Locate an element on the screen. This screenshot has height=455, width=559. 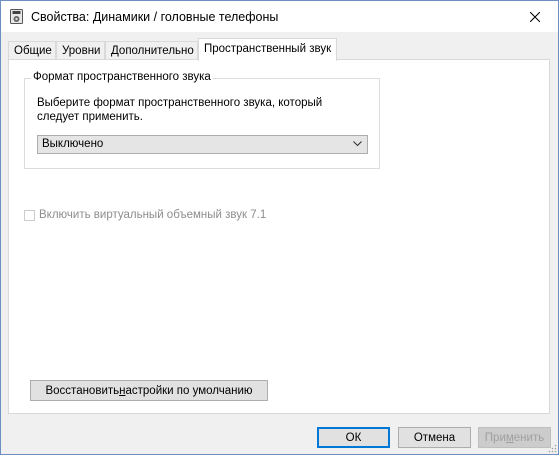
apply-button: При м енить is located at coordinates (514, 437).